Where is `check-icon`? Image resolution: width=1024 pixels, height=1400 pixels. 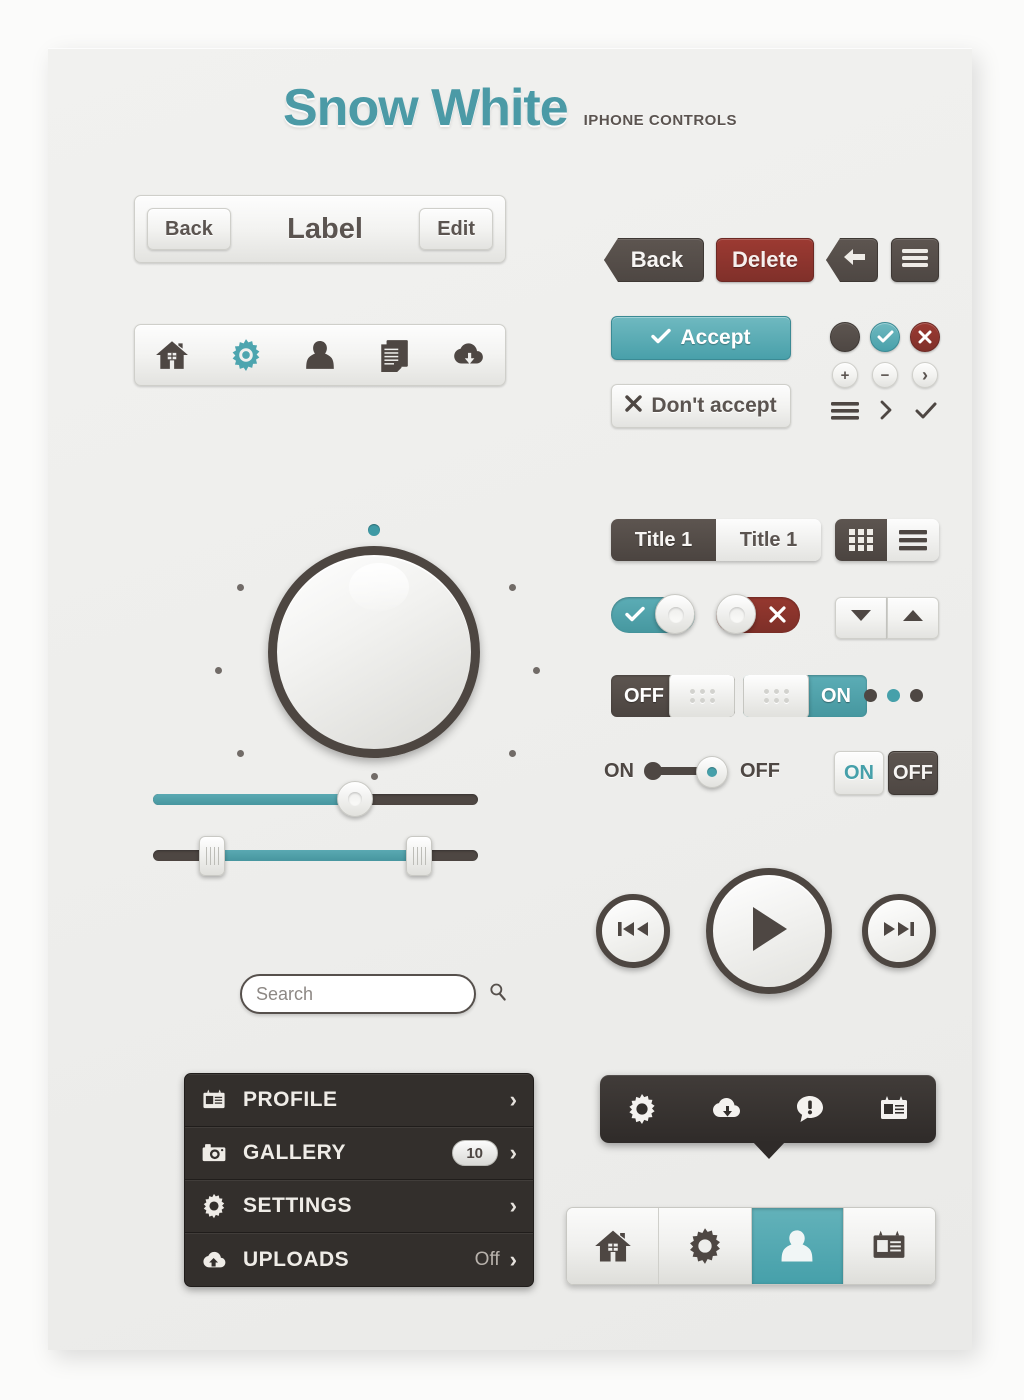
check-icon is located at coordinates (926, 411).